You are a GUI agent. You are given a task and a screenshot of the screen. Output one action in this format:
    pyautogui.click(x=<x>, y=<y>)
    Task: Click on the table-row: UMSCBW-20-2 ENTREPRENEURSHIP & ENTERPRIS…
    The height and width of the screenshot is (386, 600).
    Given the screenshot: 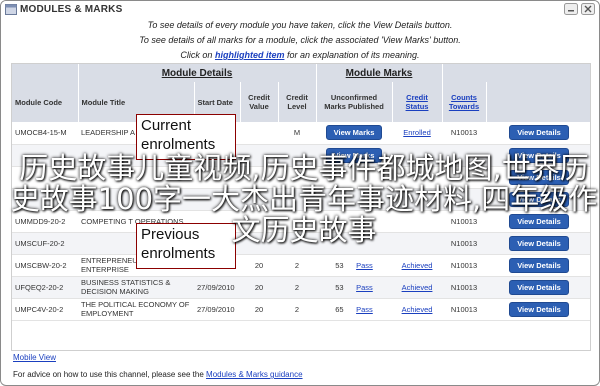 What is the action you would take?
    pyautogui.click(x=301, y=265)
    